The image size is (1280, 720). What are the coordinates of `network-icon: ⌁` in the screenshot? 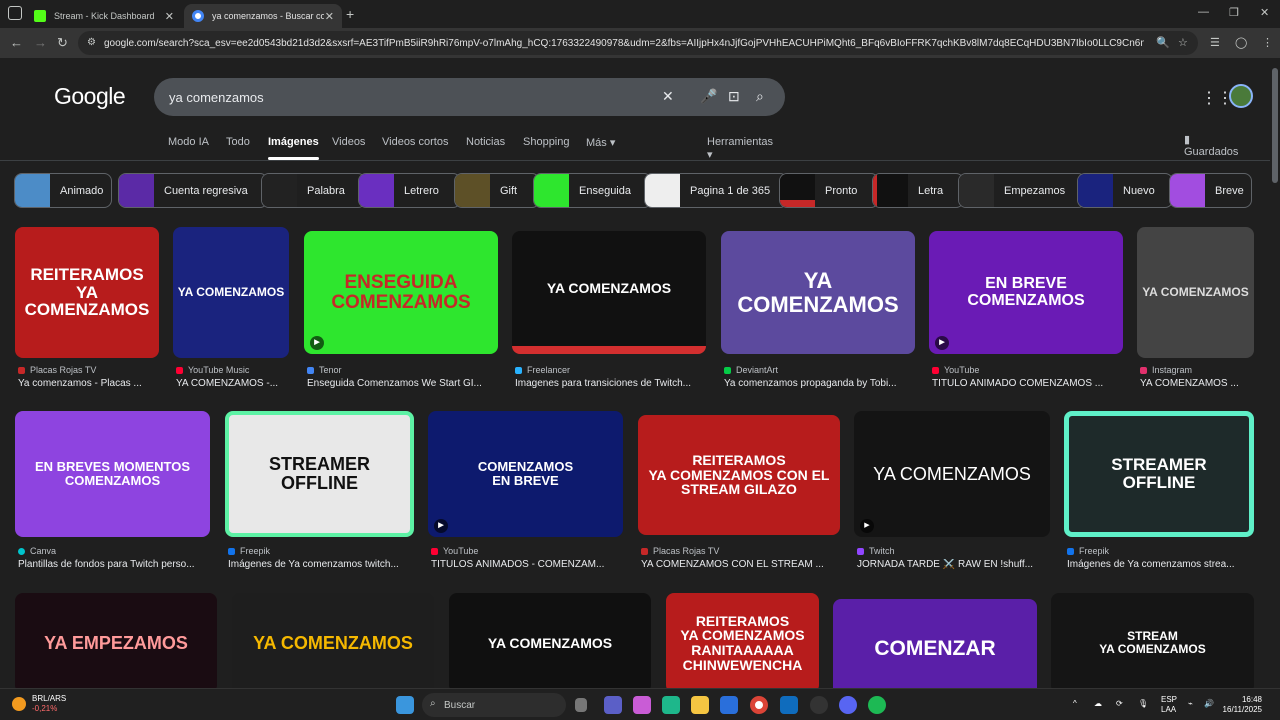 It's located at (1190, 704).